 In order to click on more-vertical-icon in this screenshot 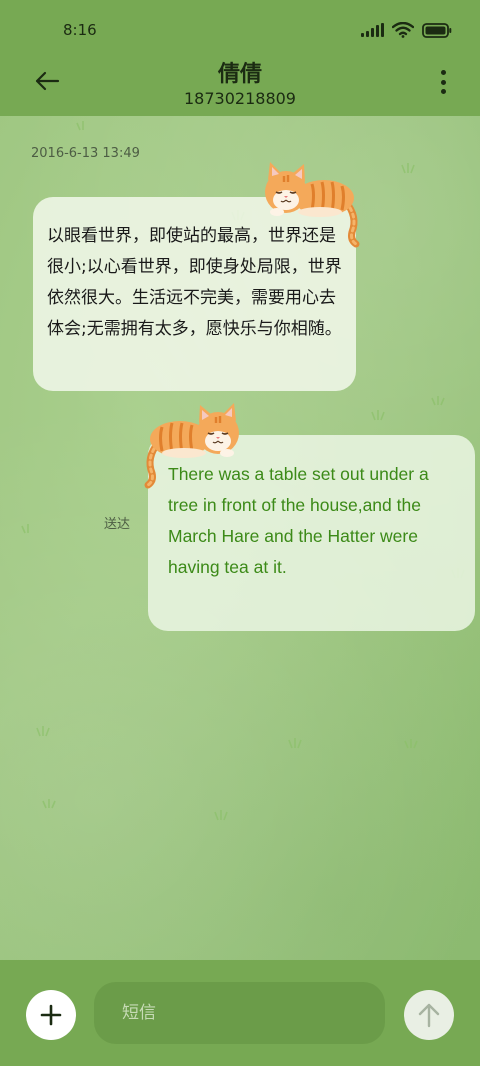, I will do `click(443, 72)`.